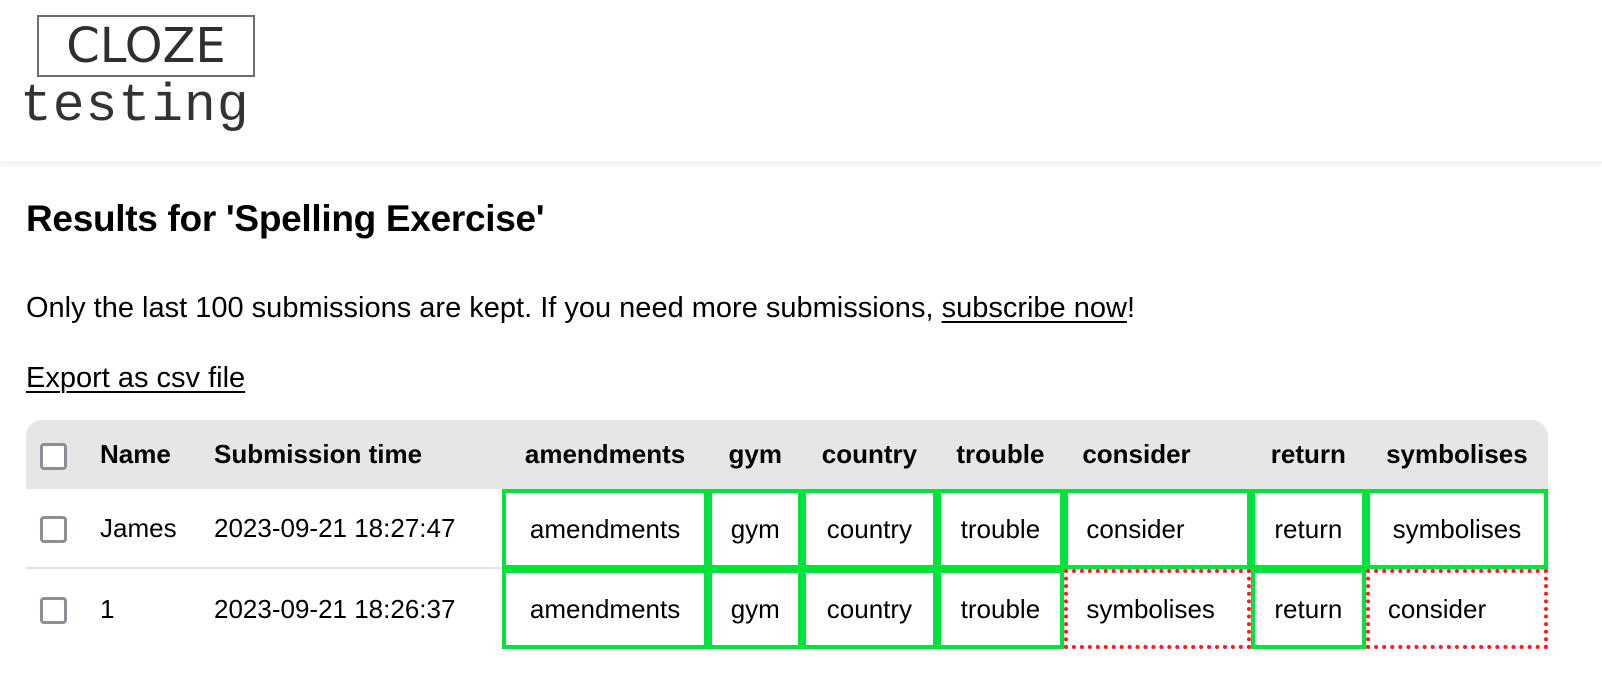 This screenshot has height=674, width=1602. Describe the element at coordinates (605, 454) in the screenshot. I see `header-answer: amendments` at that location.